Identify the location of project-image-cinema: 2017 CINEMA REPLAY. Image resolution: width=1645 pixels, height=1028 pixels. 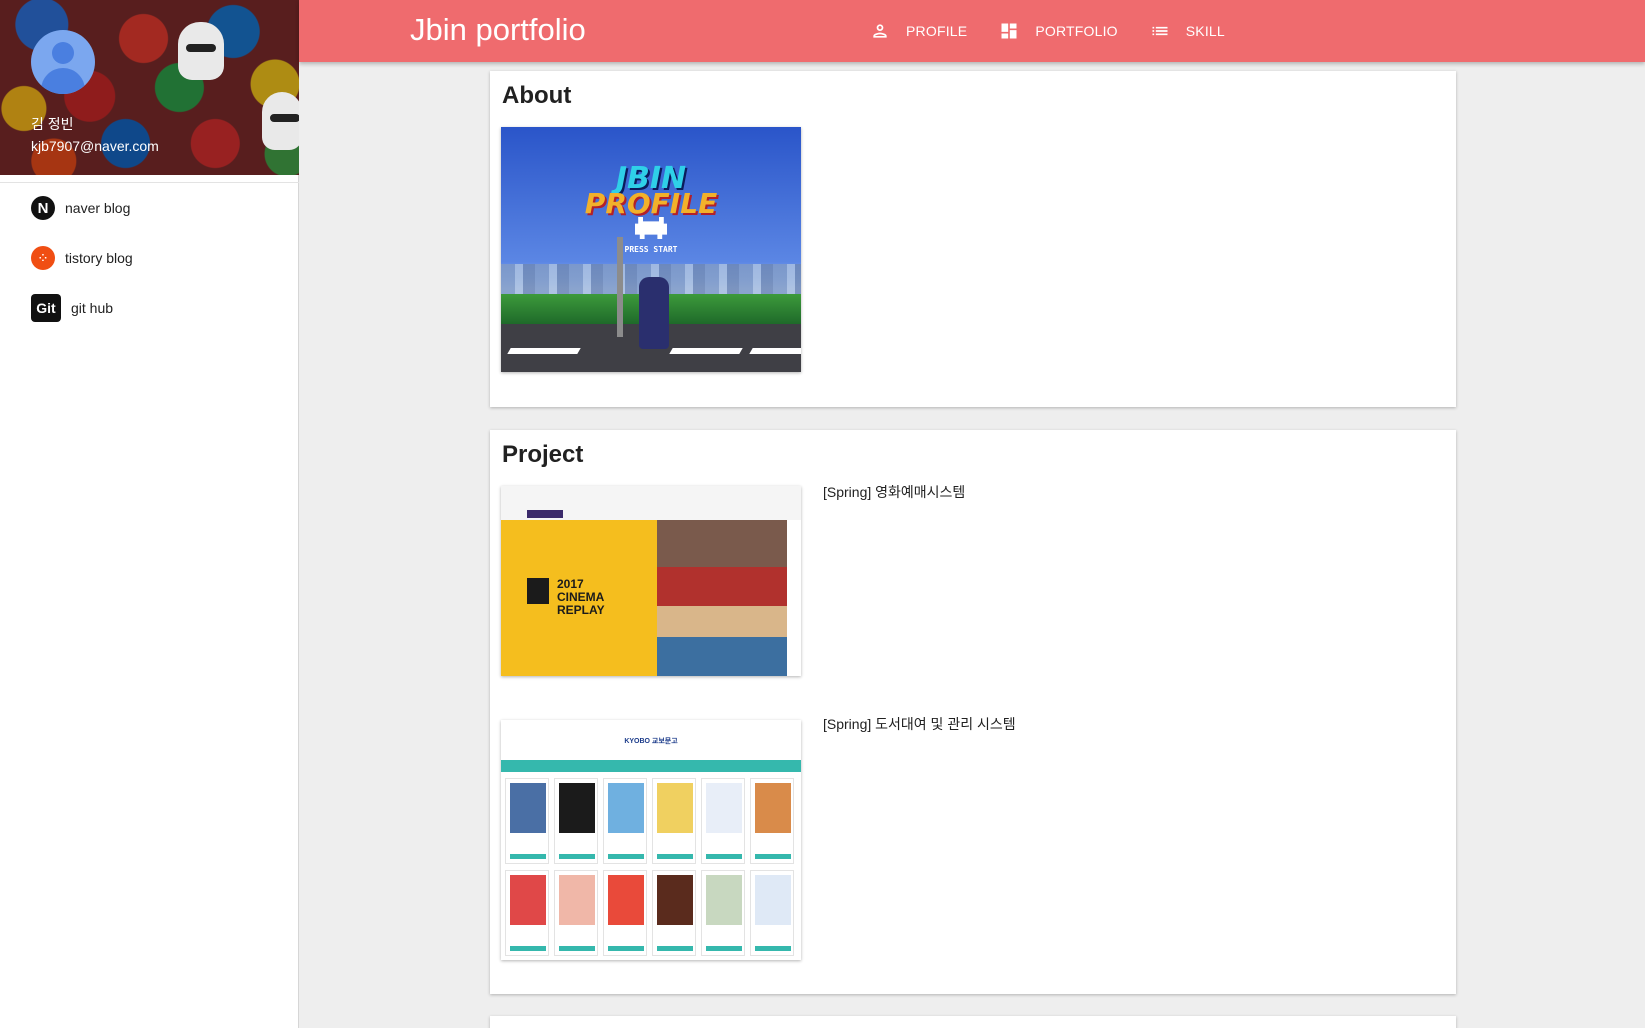
(651, 581).